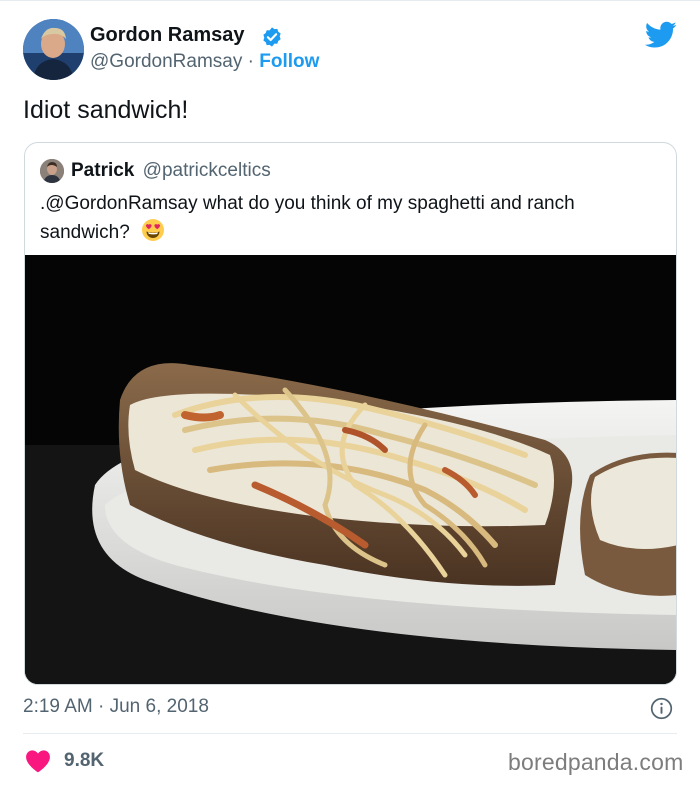 The image size is (700, 786). Describe the element at coordinates (106, 110) in the screenshot. I see `tweet-text: Idiot sandwich!` at that location.